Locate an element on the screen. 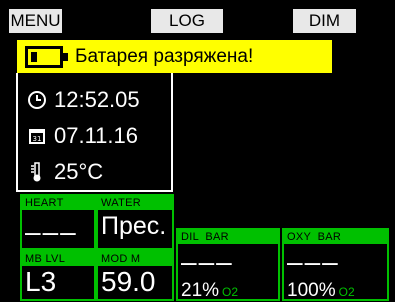 The height and width of the screenshot is (302, 395). diluent-o2-percent: 21% is located at coordinates (200, 290).